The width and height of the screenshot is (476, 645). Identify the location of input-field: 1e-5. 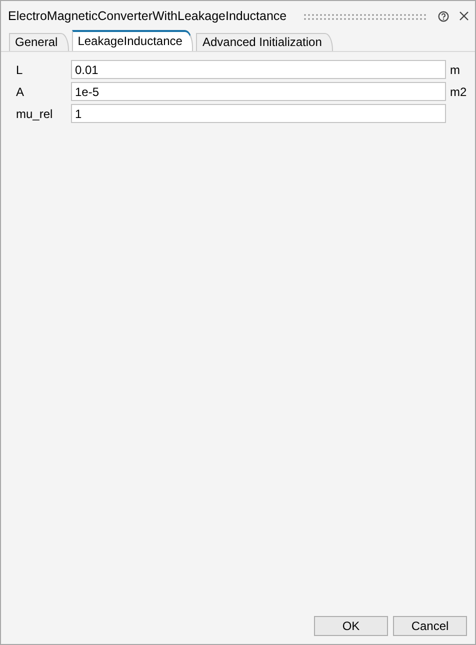
(258, 91).